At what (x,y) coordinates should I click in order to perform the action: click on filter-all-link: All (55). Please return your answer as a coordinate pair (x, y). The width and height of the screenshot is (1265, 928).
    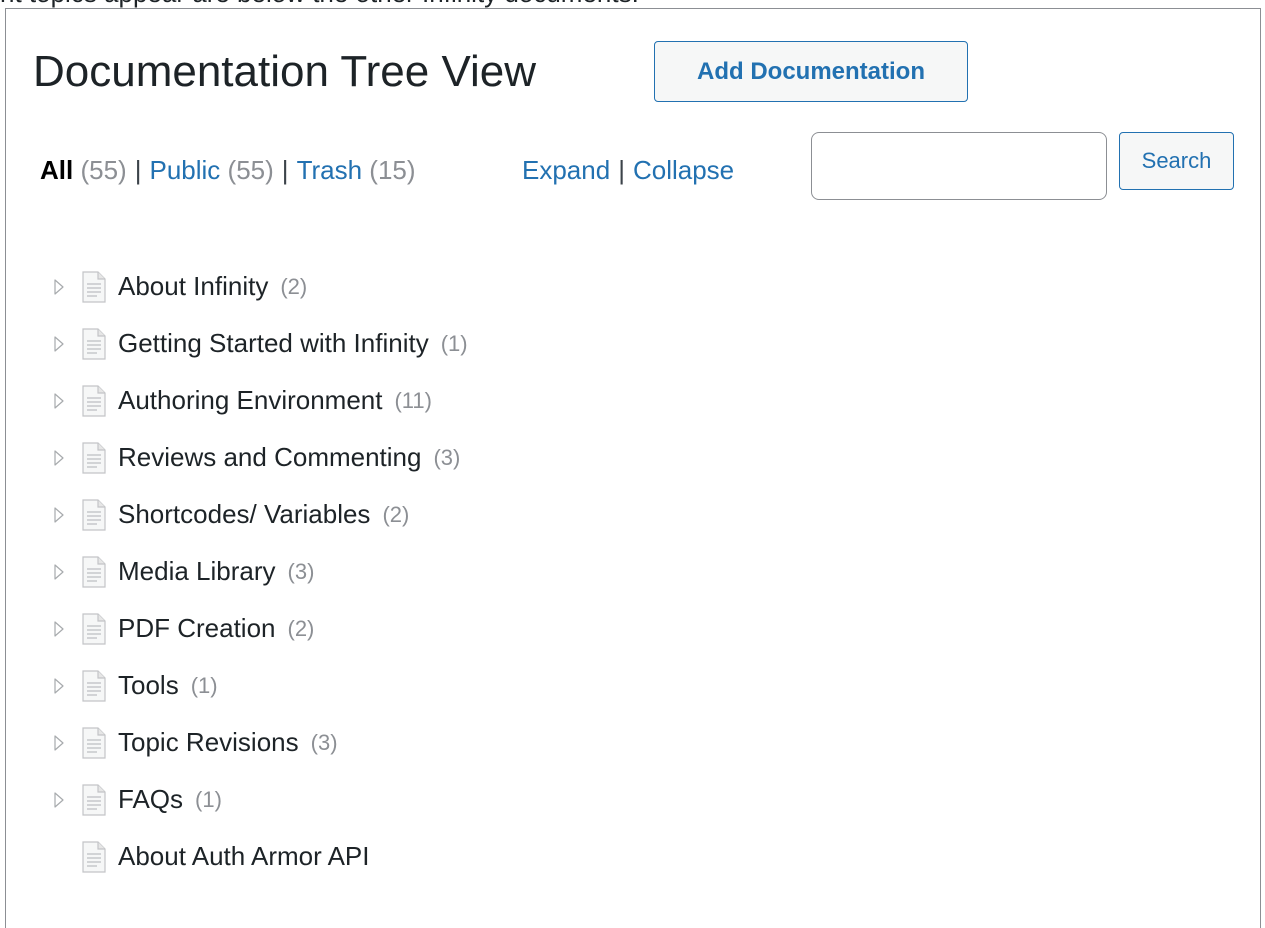
    Looking at the image, I should click on (83, 170).